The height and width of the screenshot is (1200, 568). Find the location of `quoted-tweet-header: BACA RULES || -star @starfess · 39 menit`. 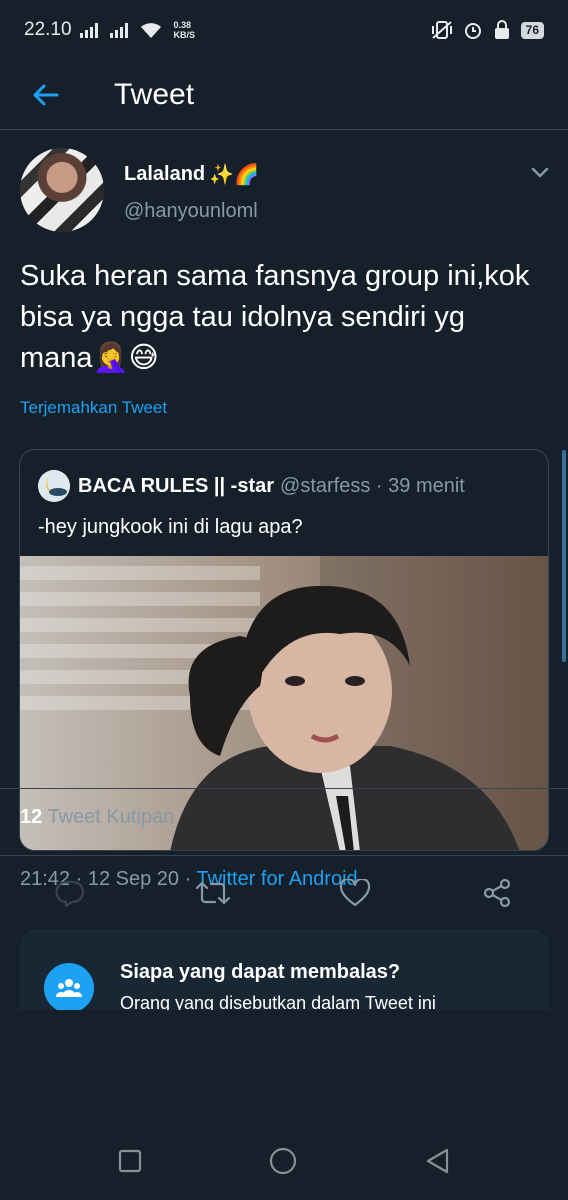

quoted-tweet-header: BACA RULES || -star @starfess · 39 menit is located at coordinates (251, 486).